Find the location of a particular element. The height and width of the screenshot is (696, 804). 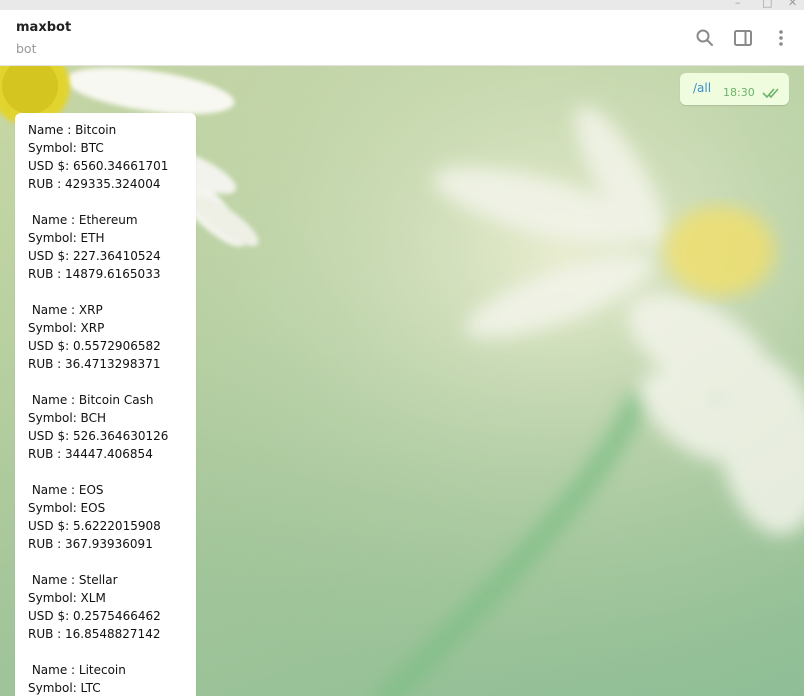

more-vertical-icon is located at coordinates (781, 38).